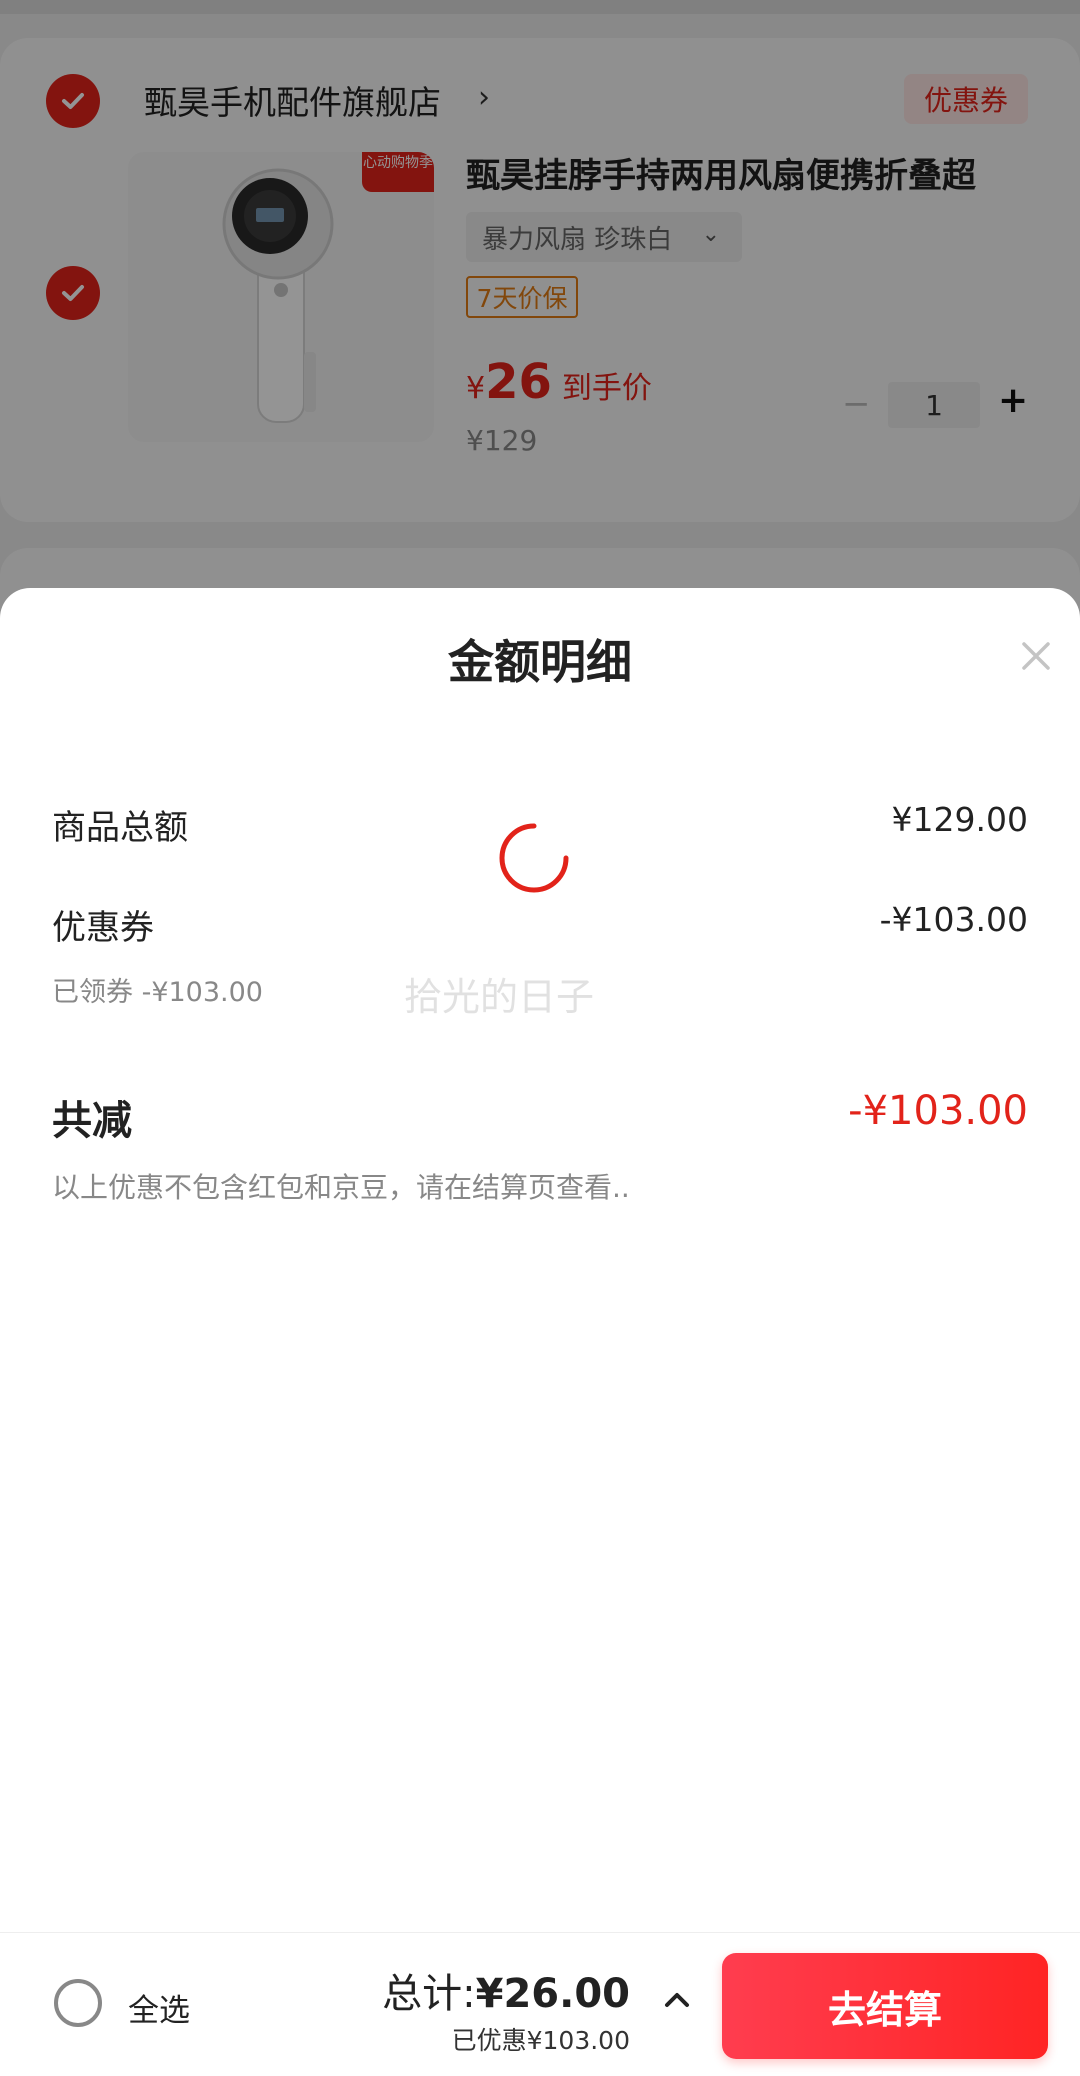 The image size is (1080, 2076). I want to click on total-reduction-label: 共减, so click(92, 1121).